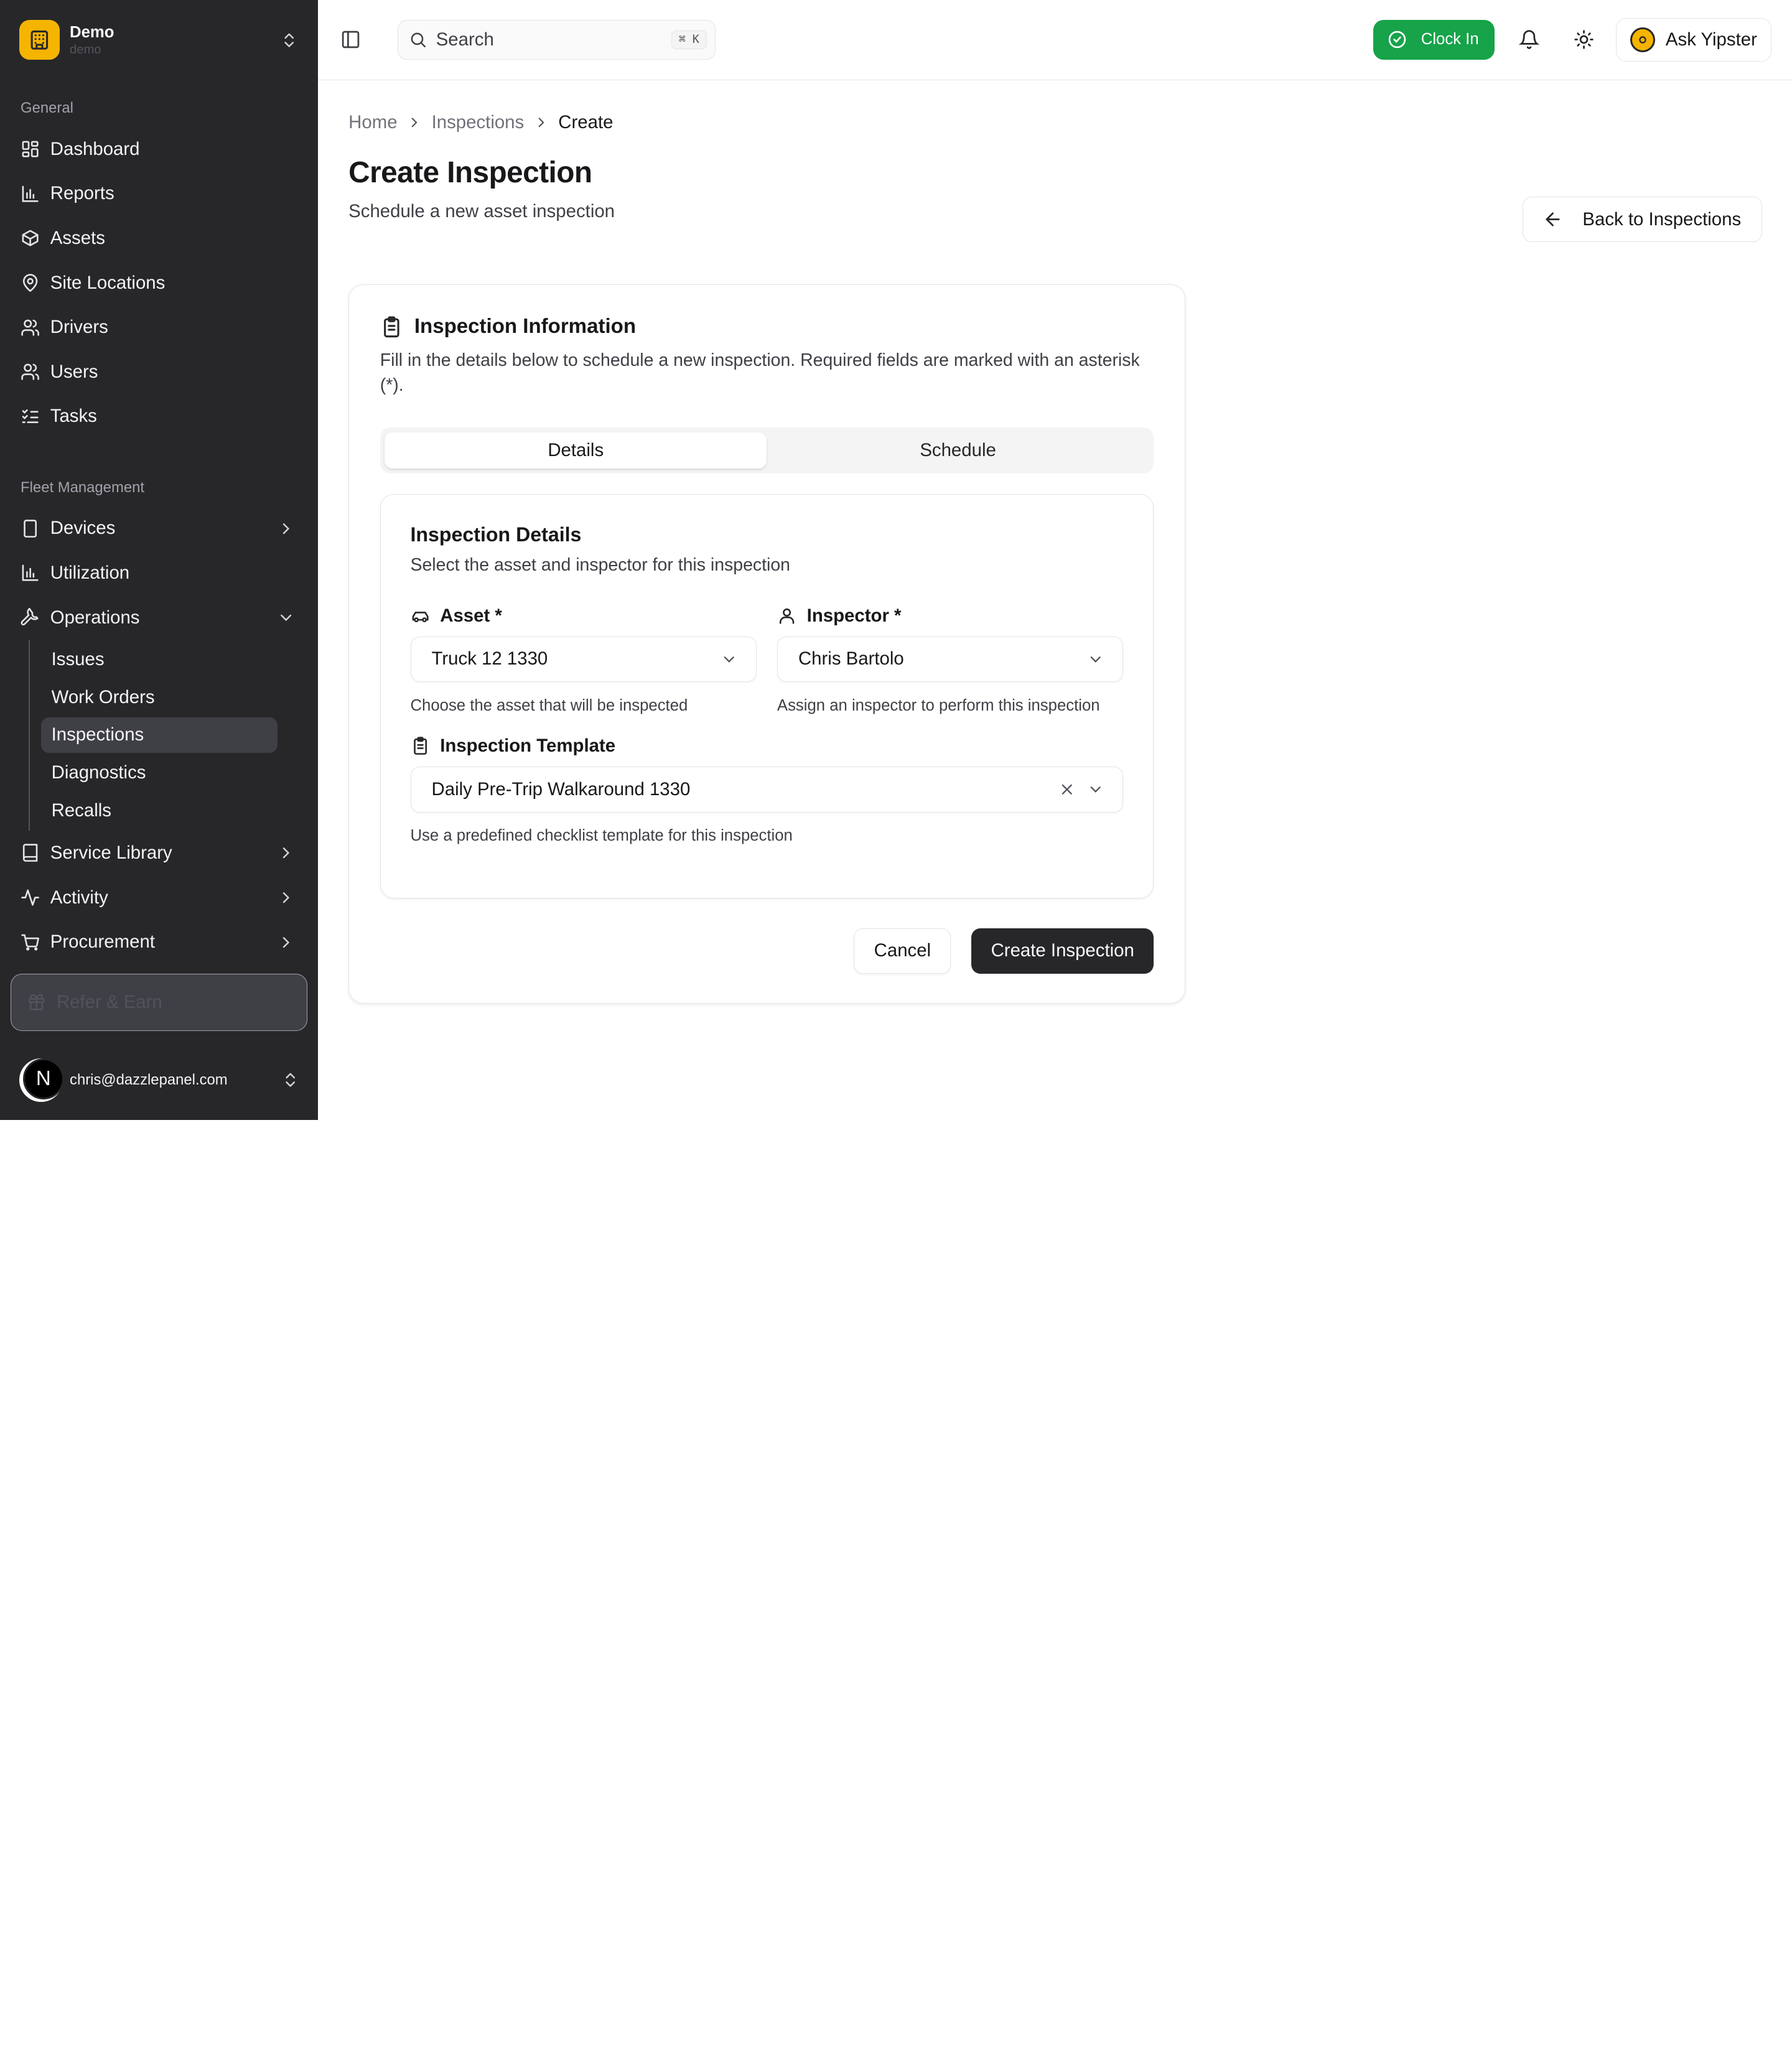 The width and height of the screenshot is (1792, 2057). What do you see at coordinates (108, 282) in the screenshot?
I see `sidebar-item-label: Site Locations` at bounding box center [108, 282].